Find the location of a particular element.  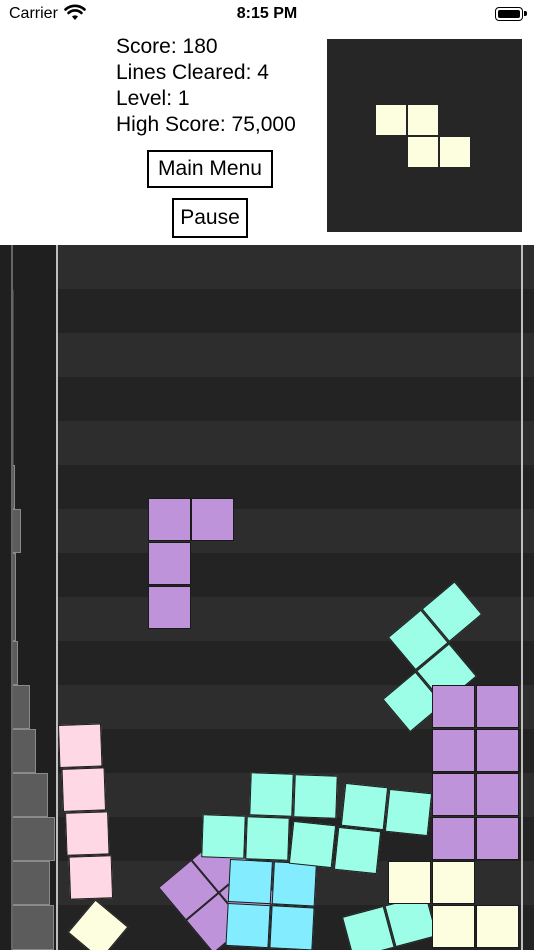

settled-piece is located at coordinates (106, 813).